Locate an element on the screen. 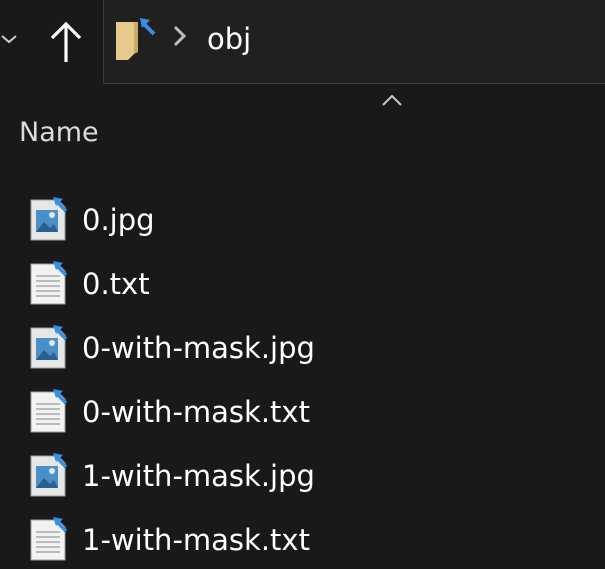 The width and height of the screenshot is (605, 569). arrow-up-icon is located at coordinates (66, 41).